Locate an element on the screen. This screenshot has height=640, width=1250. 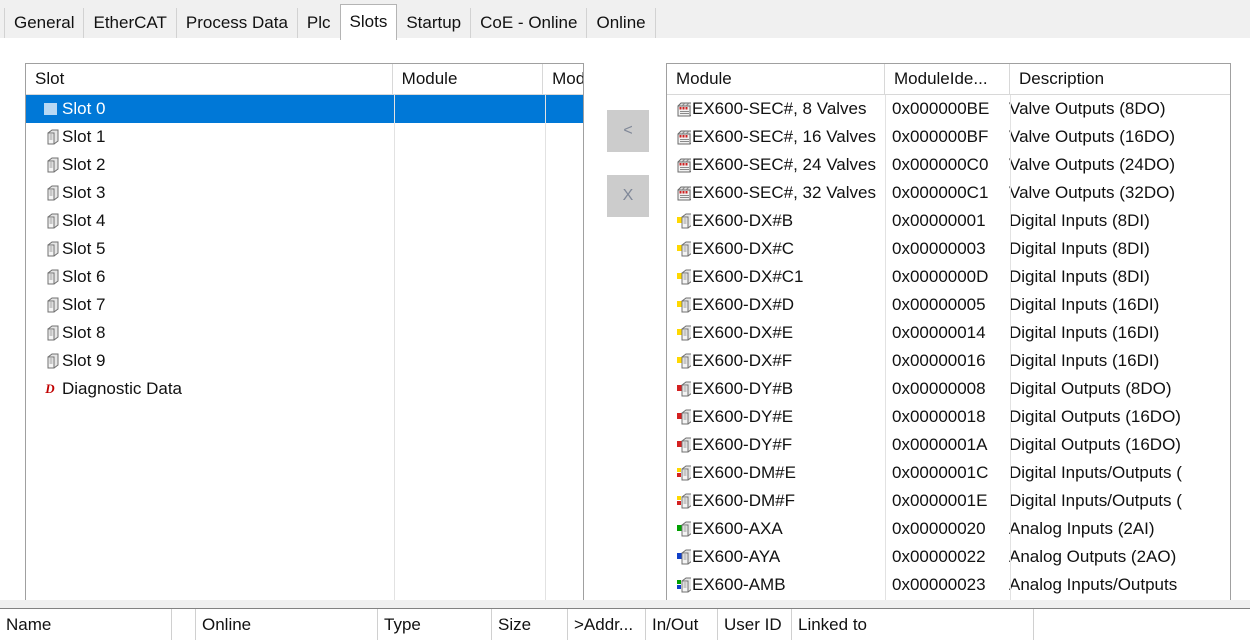
tab-ethercat: EtherCAT is located at coordinates (130, 23).